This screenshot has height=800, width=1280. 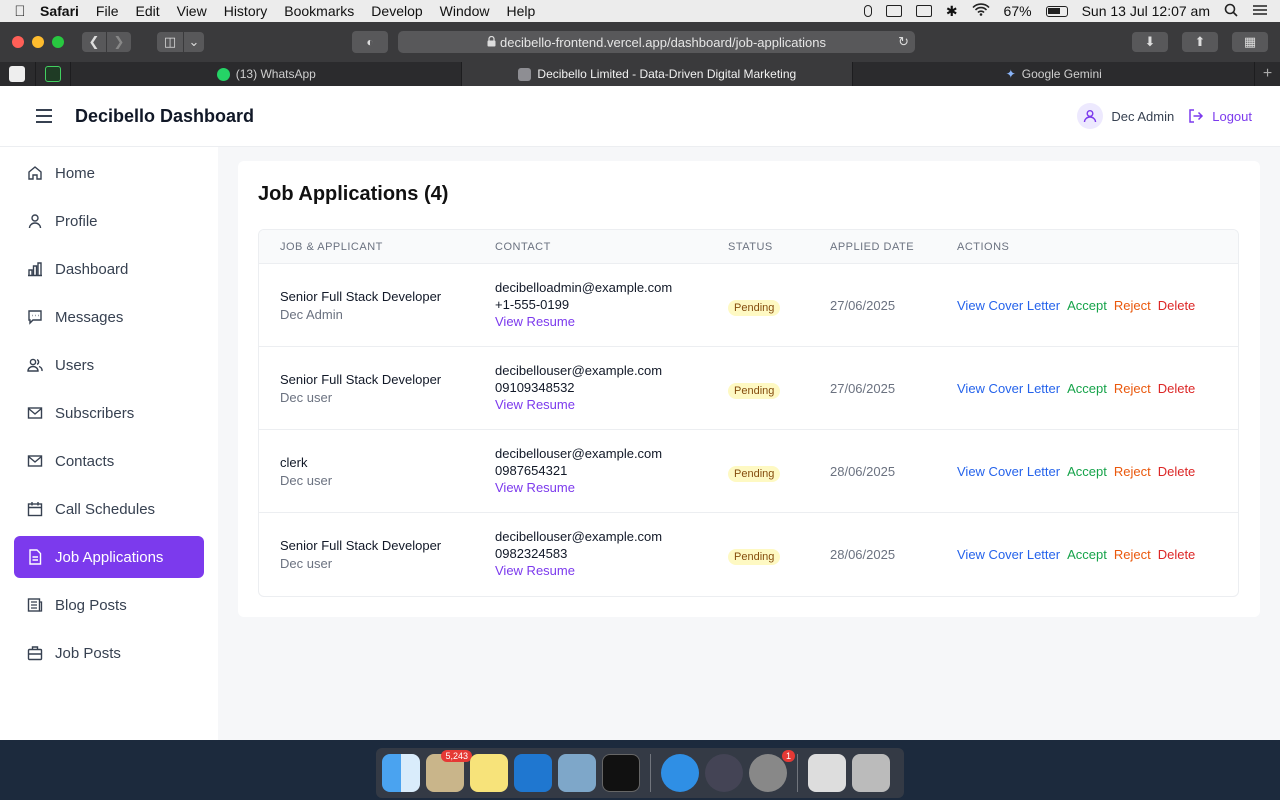 I want to click on hamburger-menu-icon, so click(x=44, y=116).